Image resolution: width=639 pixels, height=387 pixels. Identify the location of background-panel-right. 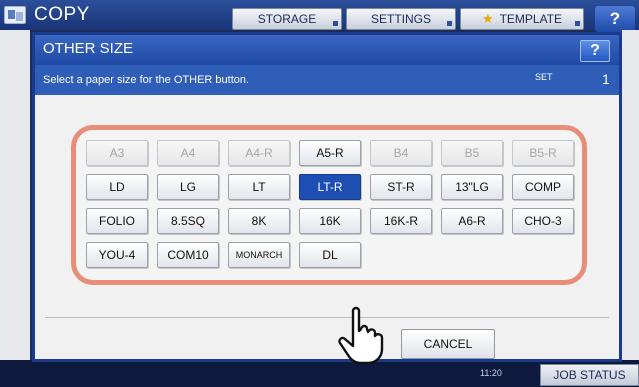
(630, 195).